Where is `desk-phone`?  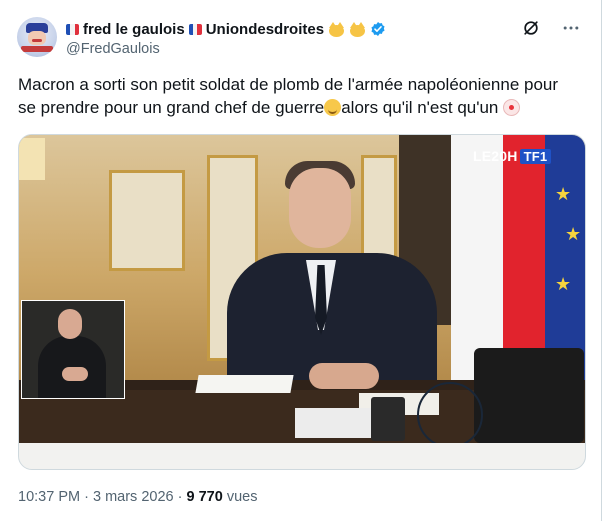 desk-phone is located at coordinates (529, 395).